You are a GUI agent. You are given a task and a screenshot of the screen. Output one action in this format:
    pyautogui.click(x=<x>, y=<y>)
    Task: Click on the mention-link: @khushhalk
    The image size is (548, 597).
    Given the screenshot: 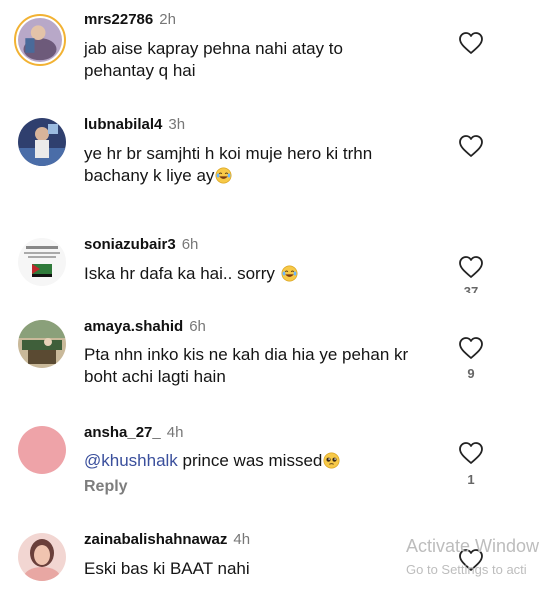 What is the action you would take?
    pyautogui.click(x=131, y=460)
    